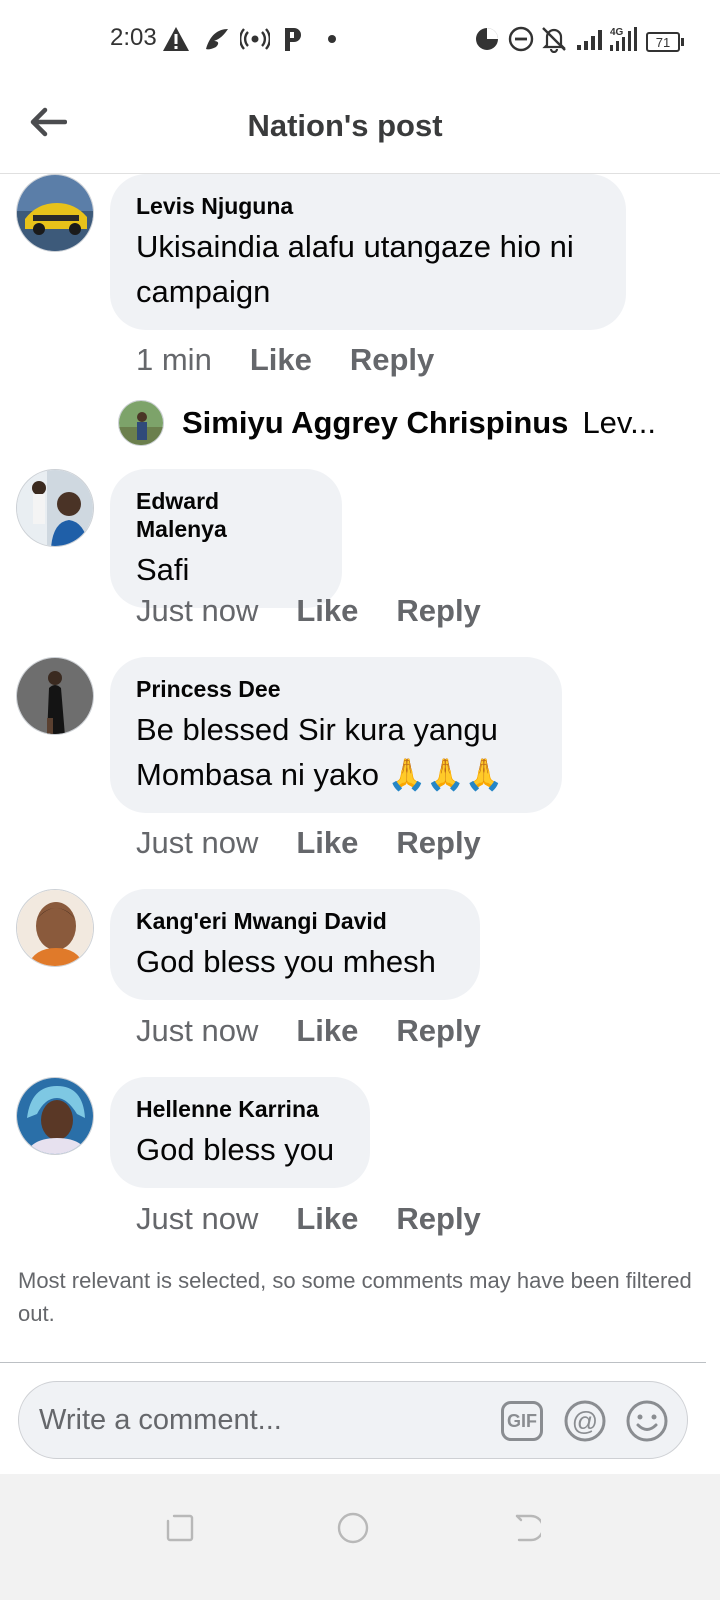  I want to click on feather-app-icon, so click(216, 39).